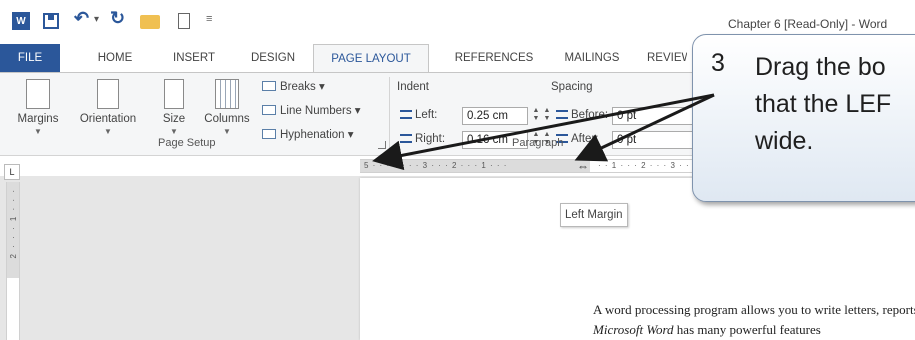 Image resolution: width=915 pixels, height=340 pixels. I want to click on window-title: Chapter 6 [Read-Only] - Word, so click(808, 24).